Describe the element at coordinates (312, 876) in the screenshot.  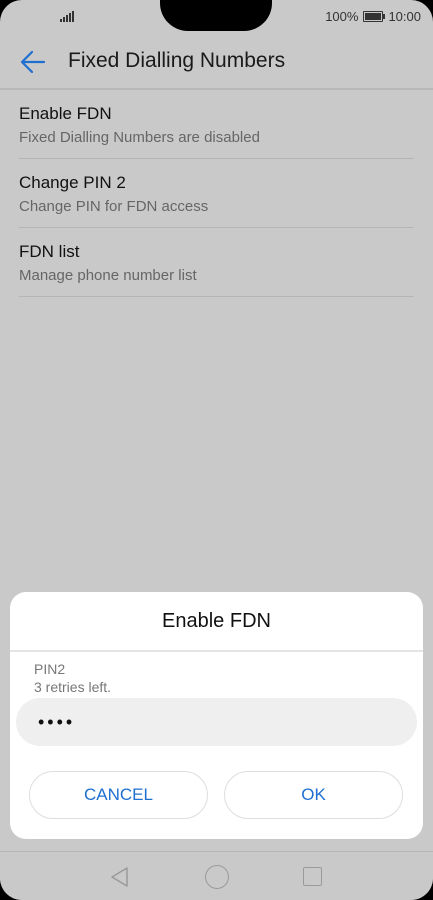
I see `square-recent-icon` at that location.